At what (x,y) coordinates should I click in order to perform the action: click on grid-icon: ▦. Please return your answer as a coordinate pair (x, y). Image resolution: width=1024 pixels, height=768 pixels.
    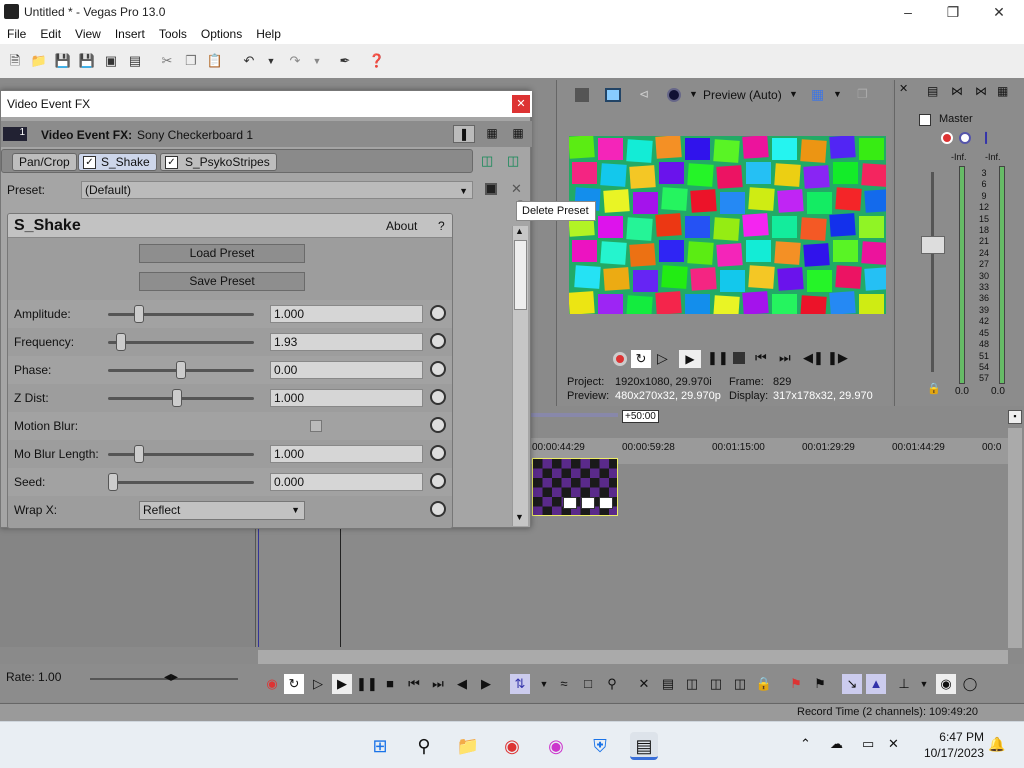
    Looking at the image, I should click on (817, 94).